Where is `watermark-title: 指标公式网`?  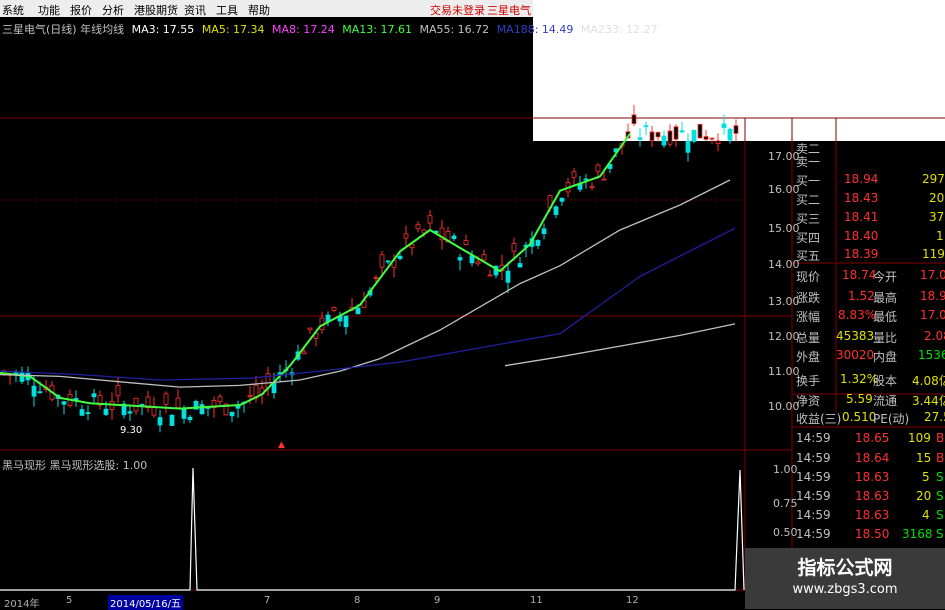
watermark-title: 指标公式网 is located at coordinates (845, 568).